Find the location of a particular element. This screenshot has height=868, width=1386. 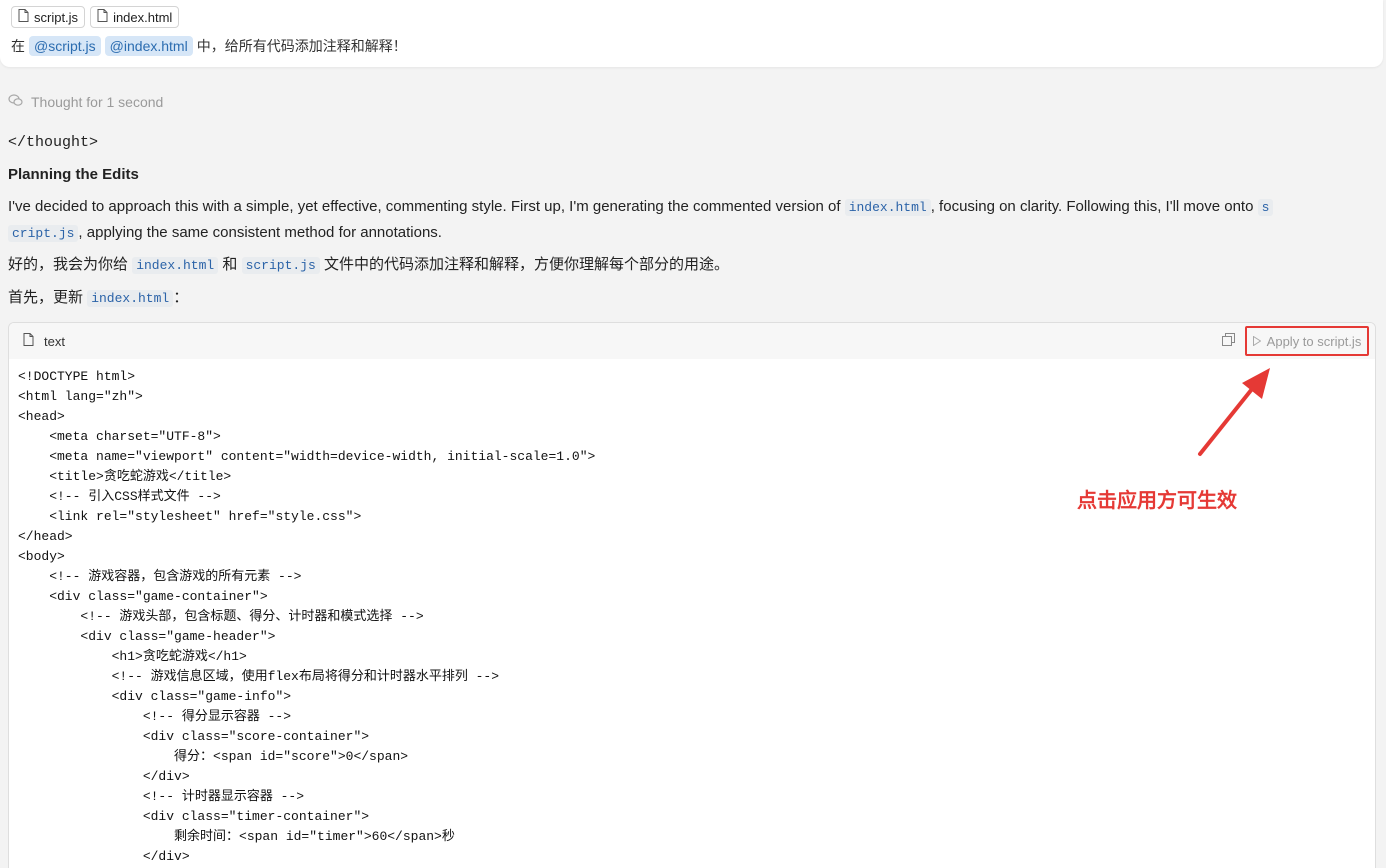

text-run: 文件中的代码添加注释和解释，方便你理解每个部分的用途。 is located at coordinates (526, 264).